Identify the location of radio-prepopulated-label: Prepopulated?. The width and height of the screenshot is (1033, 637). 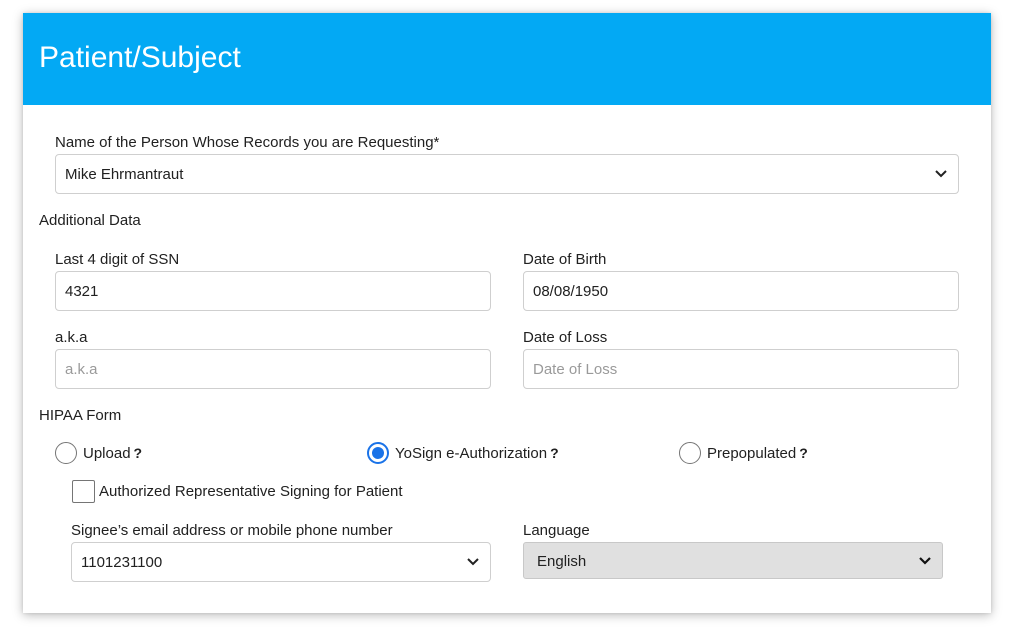
(757, 453).